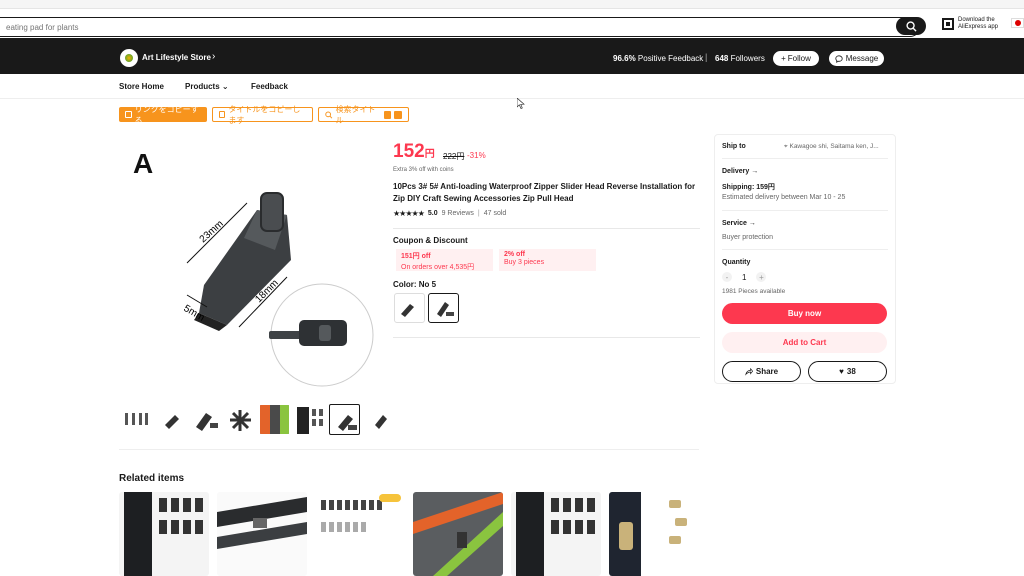  I want to click on message-button: Message, so click(856, 58).